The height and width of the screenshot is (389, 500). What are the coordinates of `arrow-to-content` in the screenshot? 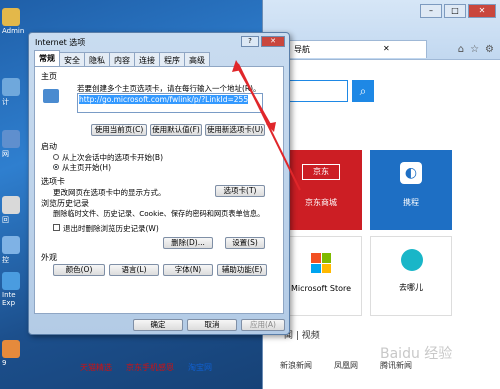 It's located at (254, 96).